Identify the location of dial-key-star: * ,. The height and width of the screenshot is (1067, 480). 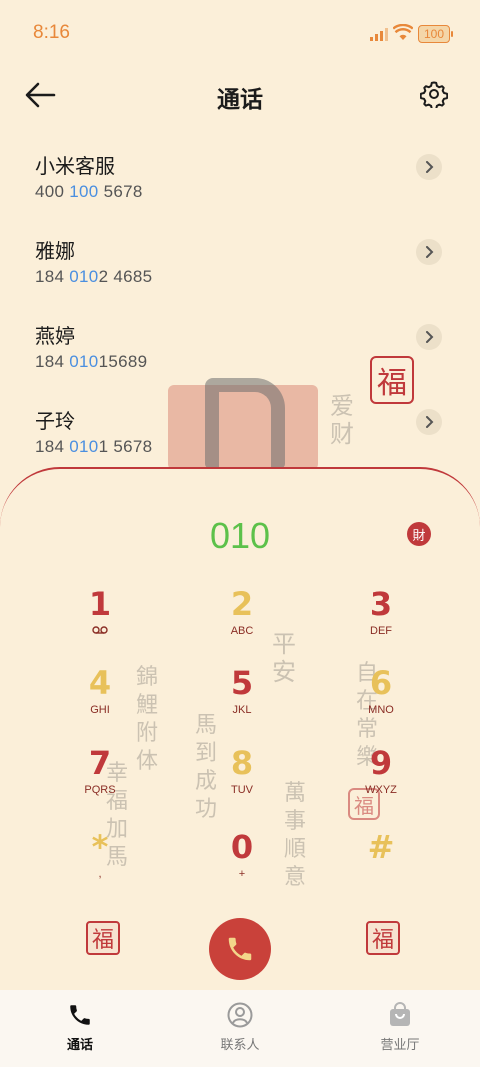
(100, 864).